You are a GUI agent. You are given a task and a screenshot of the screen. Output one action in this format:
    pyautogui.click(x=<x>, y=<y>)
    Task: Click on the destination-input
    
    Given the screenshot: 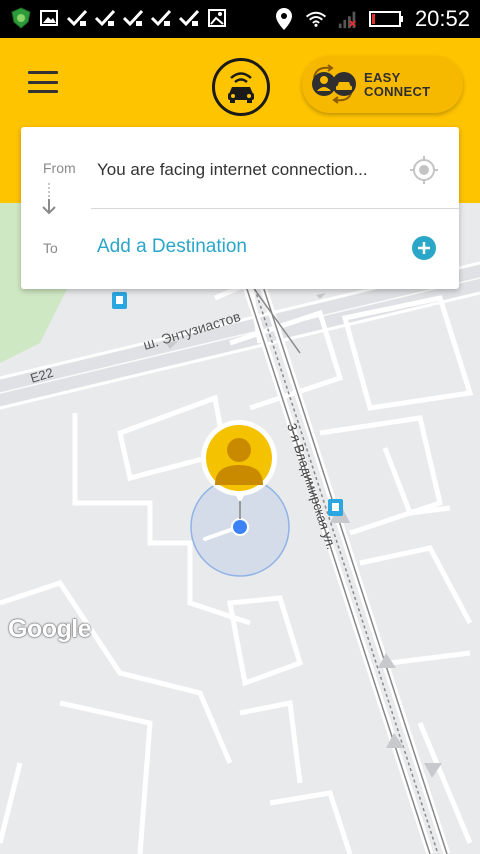 What is the action you would take?
    pyautogui.click(x=247, y=247)
    